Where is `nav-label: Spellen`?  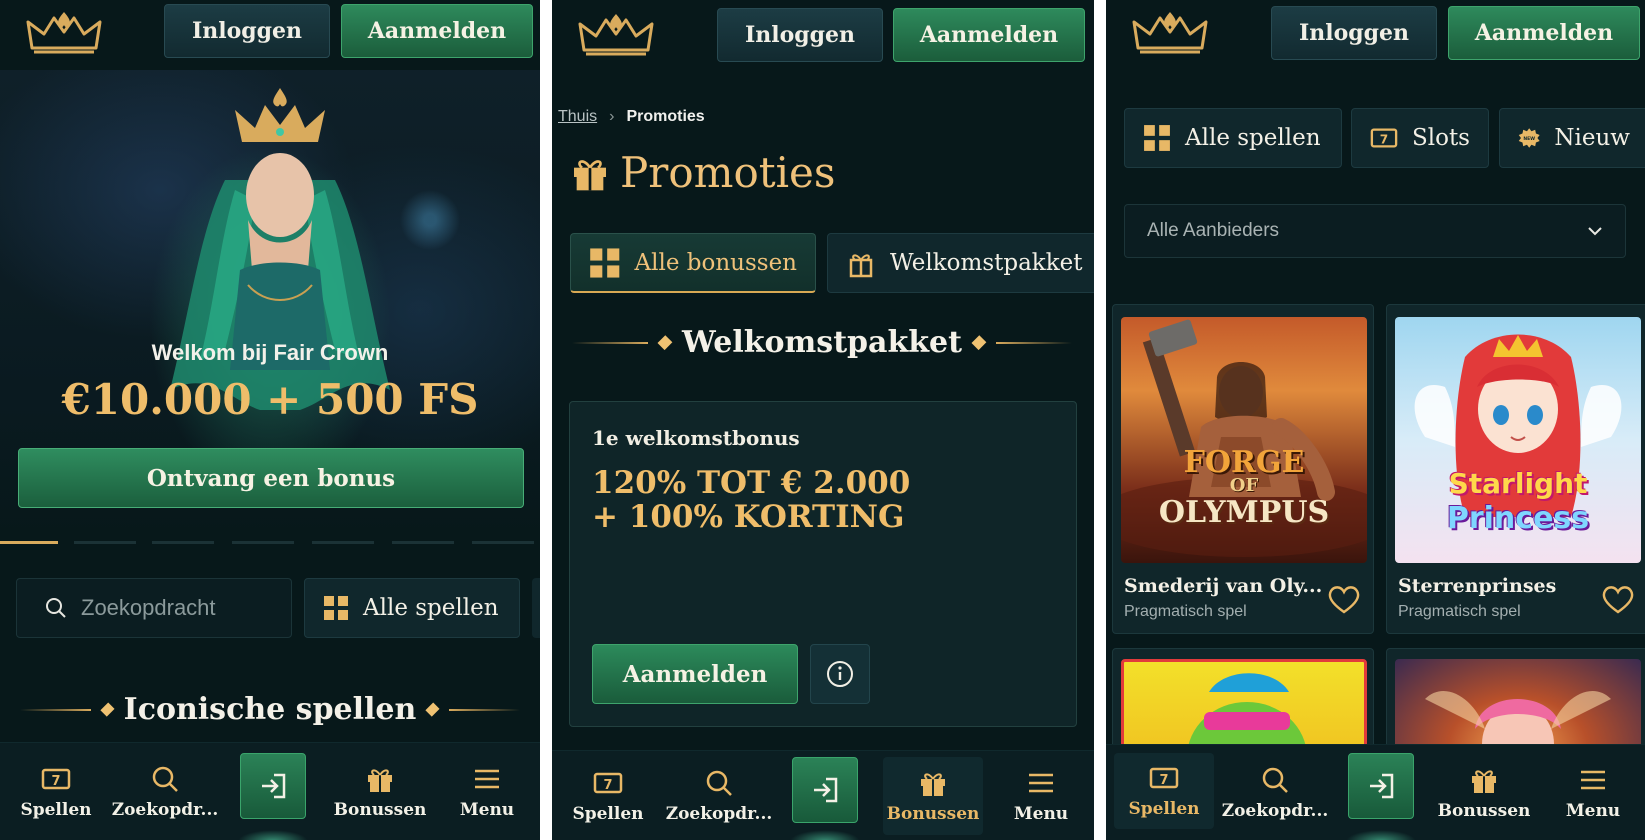
nav-label: Spellen is located at coordinates (56, 810).